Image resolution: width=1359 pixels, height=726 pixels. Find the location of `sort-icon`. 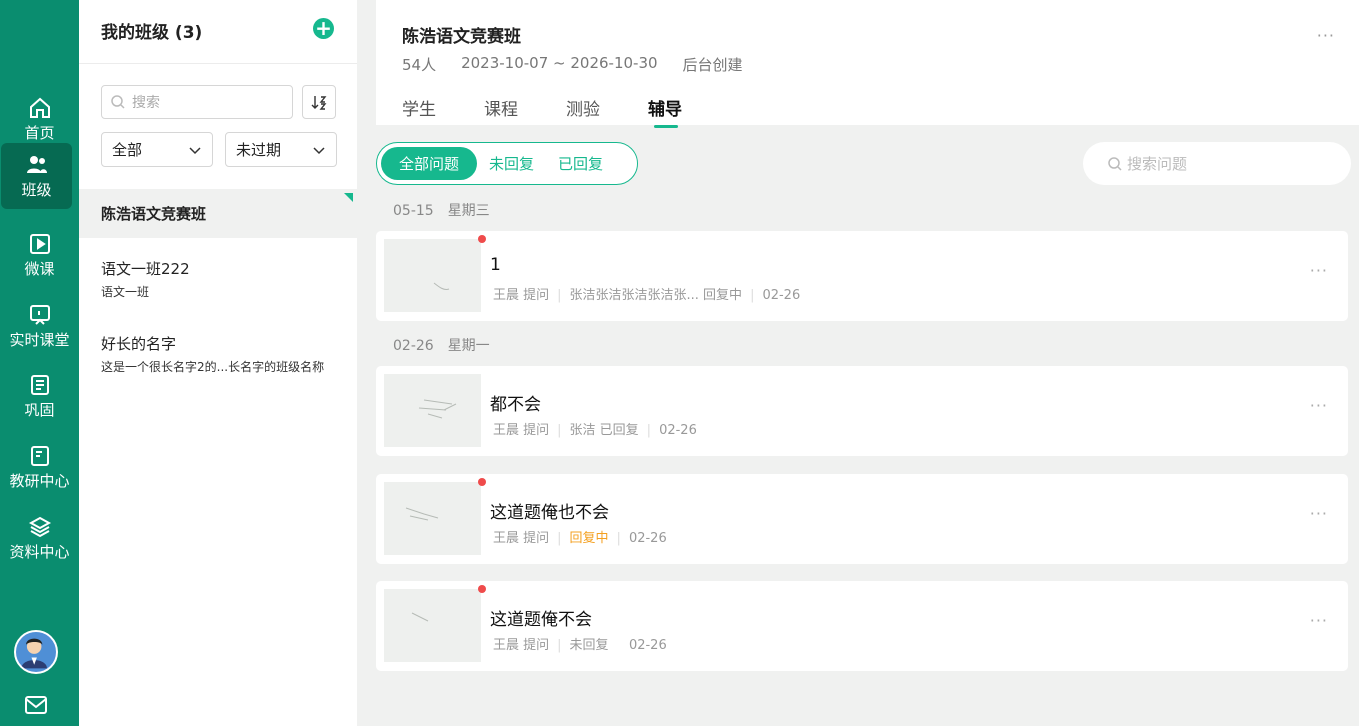

sort-icon is located at coordinates (319, 103).